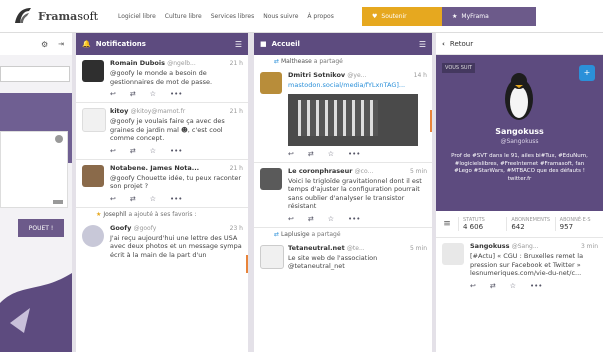  Describe the element at coordinates (482, 224) in the screenshot. I see `stat-statuses: STATUTS 4 606` at that location.